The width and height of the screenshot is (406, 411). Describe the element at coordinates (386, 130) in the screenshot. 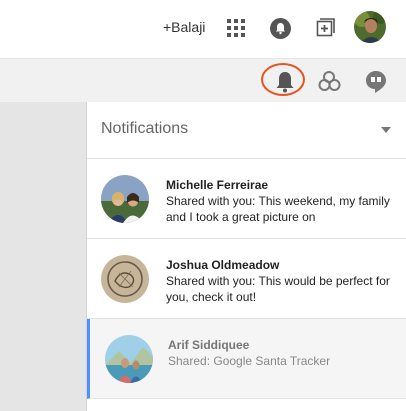

I see `chevron-down-icon` at that location.